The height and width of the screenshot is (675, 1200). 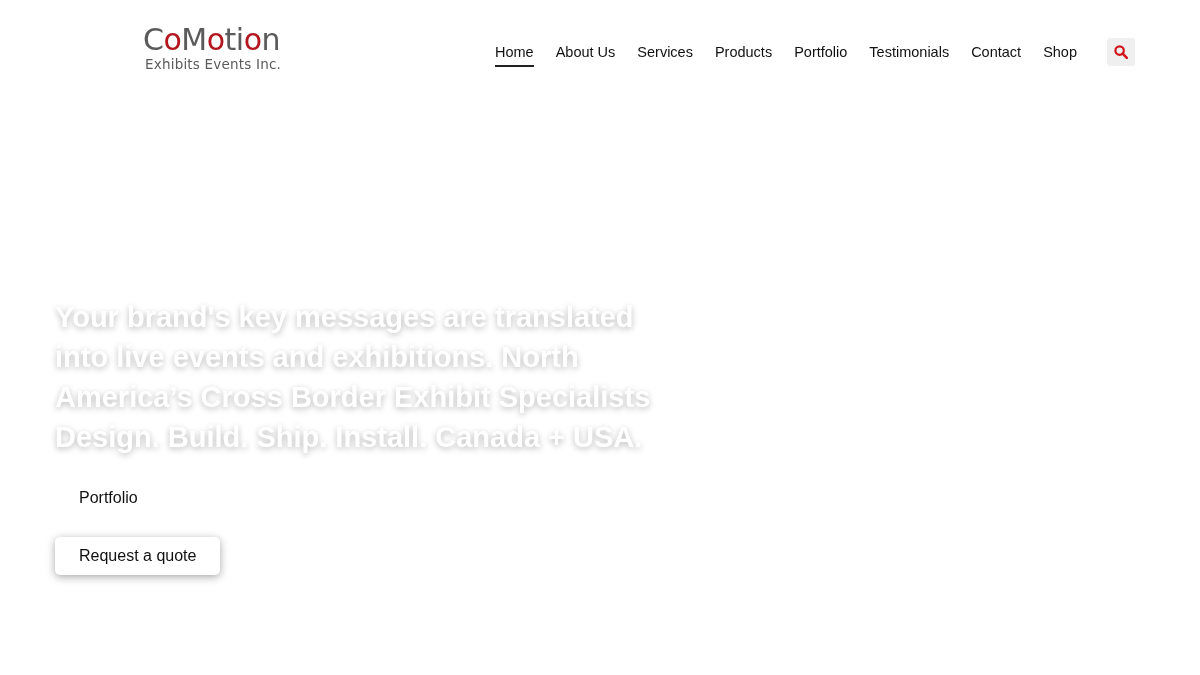 What do you see at coordinates (821, 52) in the screenshot?
I see `nav-link: Portfolio` at bounding box center [821, 52].